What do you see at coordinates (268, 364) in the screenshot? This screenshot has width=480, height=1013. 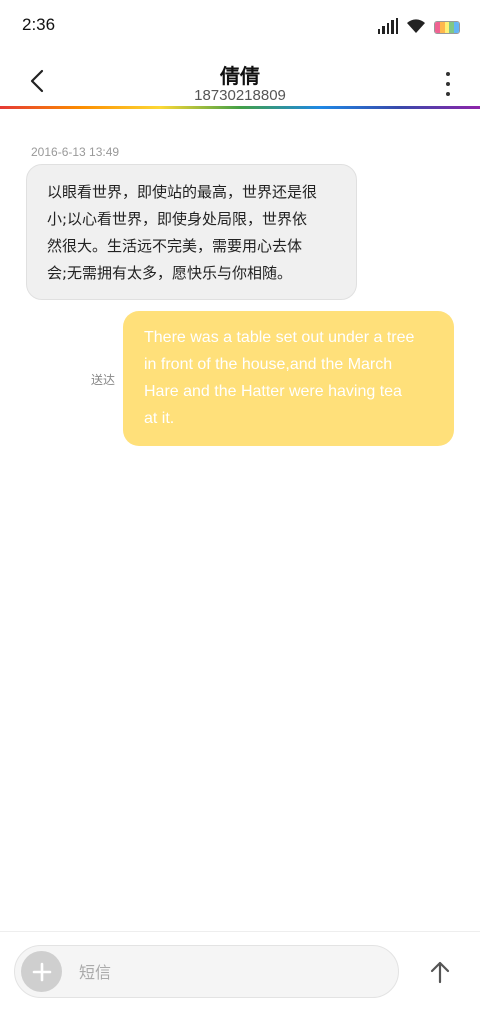 I see `outgoing-message-line: in front of the house,and the March` at bounding box center [268, 364].